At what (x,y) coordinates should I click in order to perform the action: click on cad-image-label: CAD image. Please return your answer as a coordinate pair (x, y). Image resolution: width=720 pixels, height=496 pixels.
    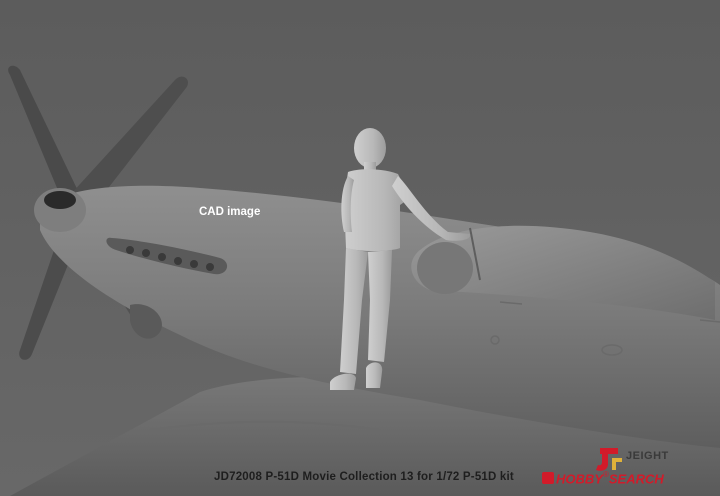
    Looking at the image, I should click on (230, 212).